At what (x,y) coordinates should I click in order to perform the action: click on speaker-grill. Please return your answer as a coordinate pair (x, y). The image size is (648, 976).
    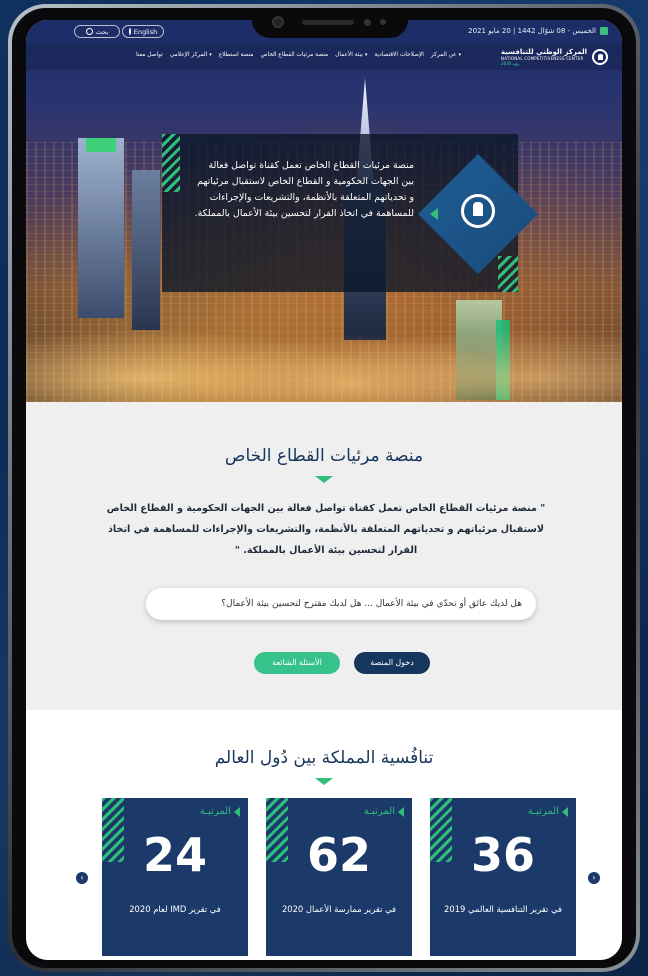
    Looking at the image, I should click on (328, 22).